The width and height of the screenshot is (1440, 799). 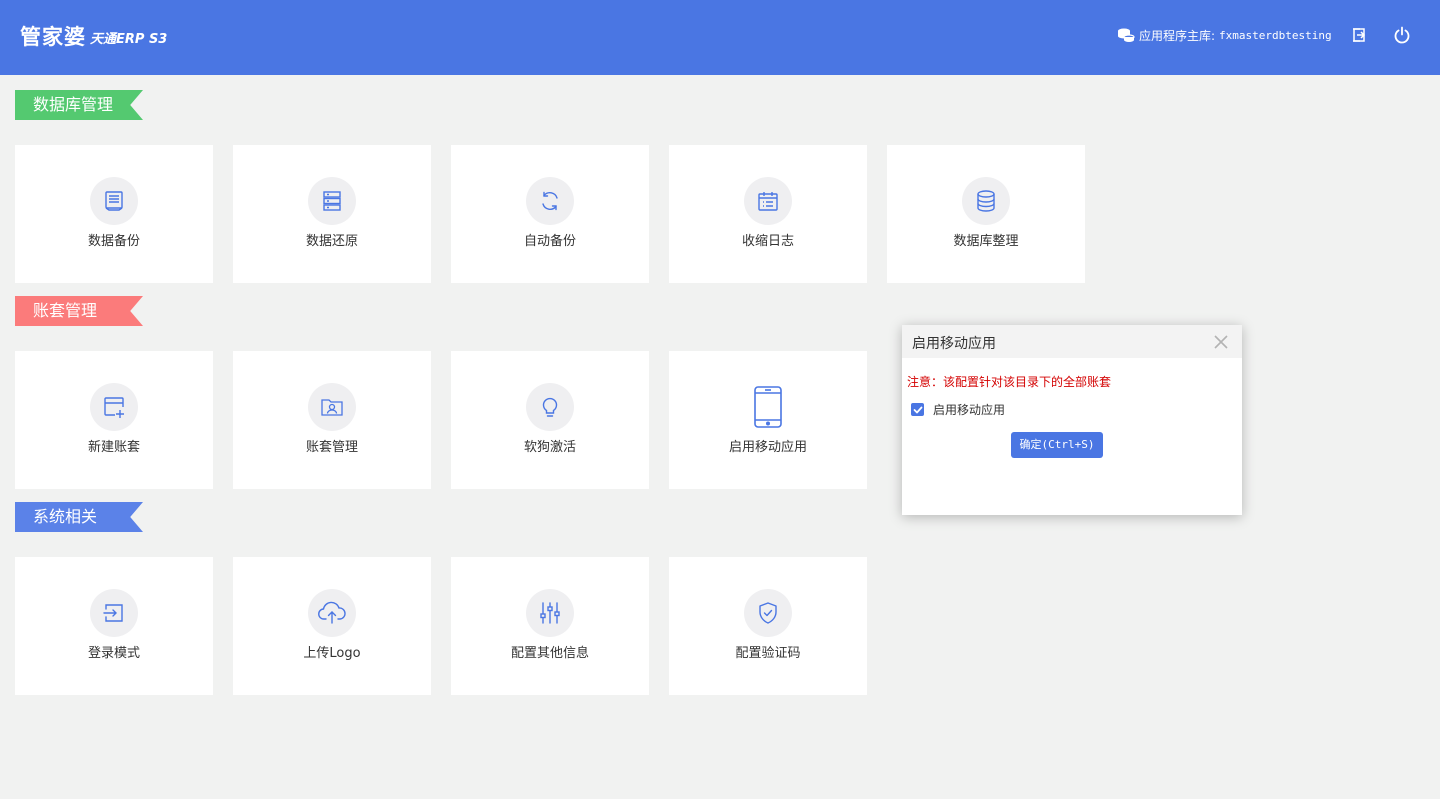 I want to click on tile-label: 数据库整理, so click(x=986, y=241).